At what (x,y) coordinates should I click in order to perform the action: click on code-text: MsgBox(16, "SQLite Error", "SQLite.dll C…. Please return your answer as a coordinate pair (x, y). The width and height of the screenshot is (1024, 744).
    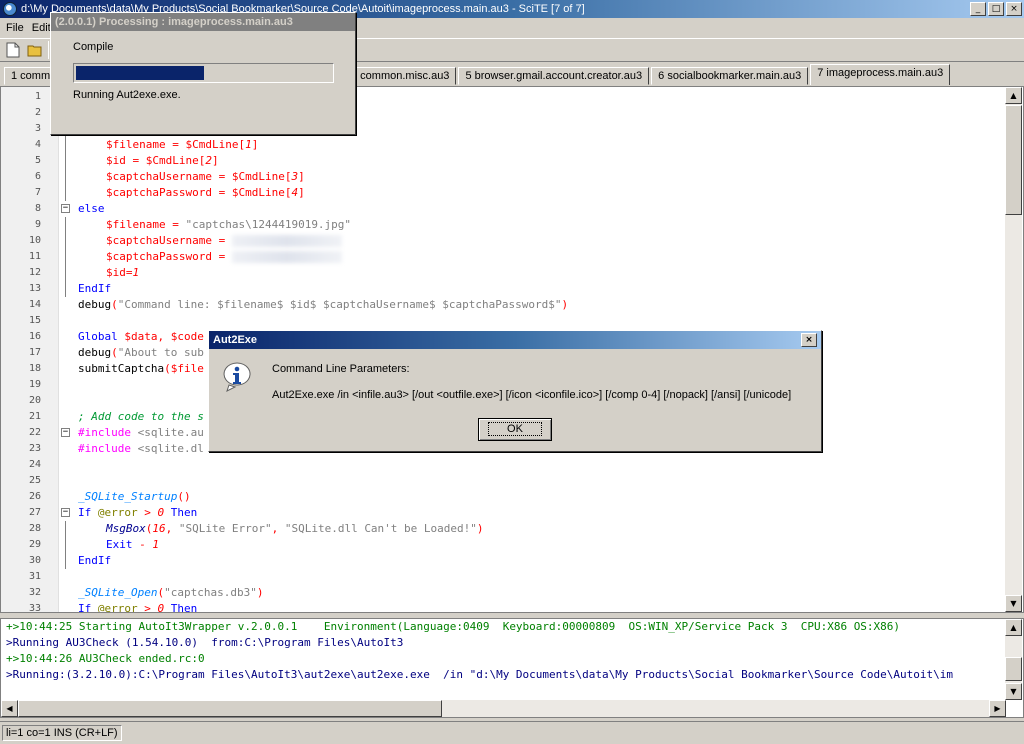
    Looking at the image, I should click on (295, 528).